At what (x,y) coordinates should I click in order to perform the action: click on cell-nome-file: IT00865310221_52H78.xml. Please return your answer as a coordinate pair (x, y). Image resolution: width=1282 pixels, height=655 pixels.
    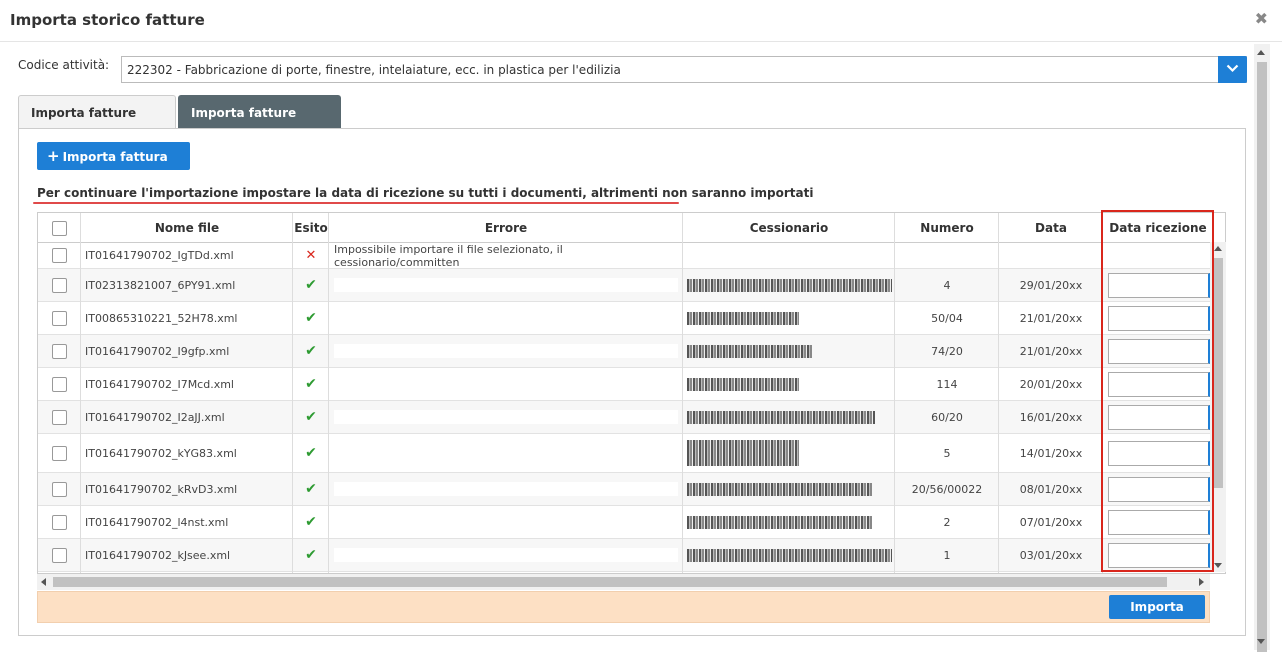
    Looking at the image, I should click on (161, 318).